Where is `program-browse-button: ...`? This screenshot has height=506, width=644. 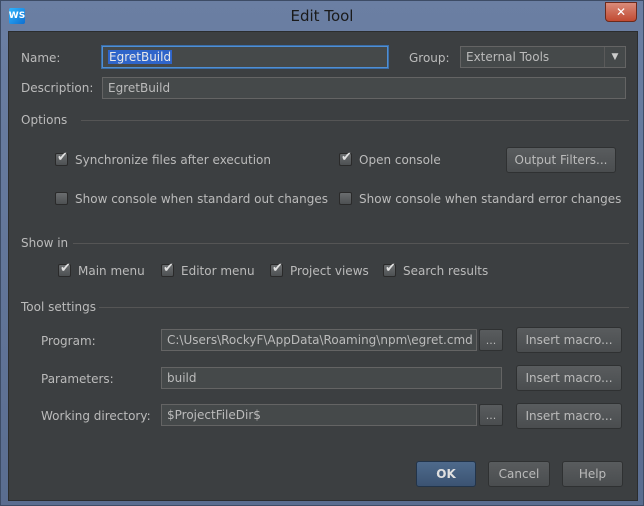 program-browse-button: ... is located at coordinates (491, 340).